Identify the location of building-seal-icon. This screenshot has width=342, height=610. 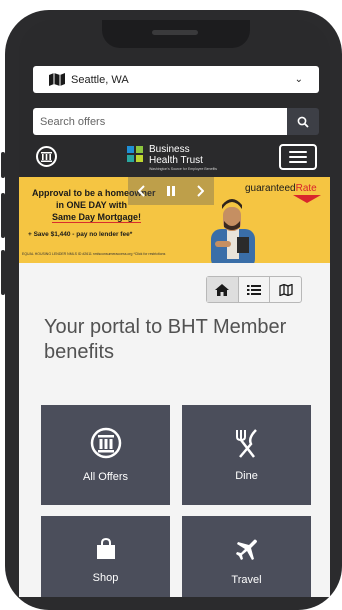
(105, 443).